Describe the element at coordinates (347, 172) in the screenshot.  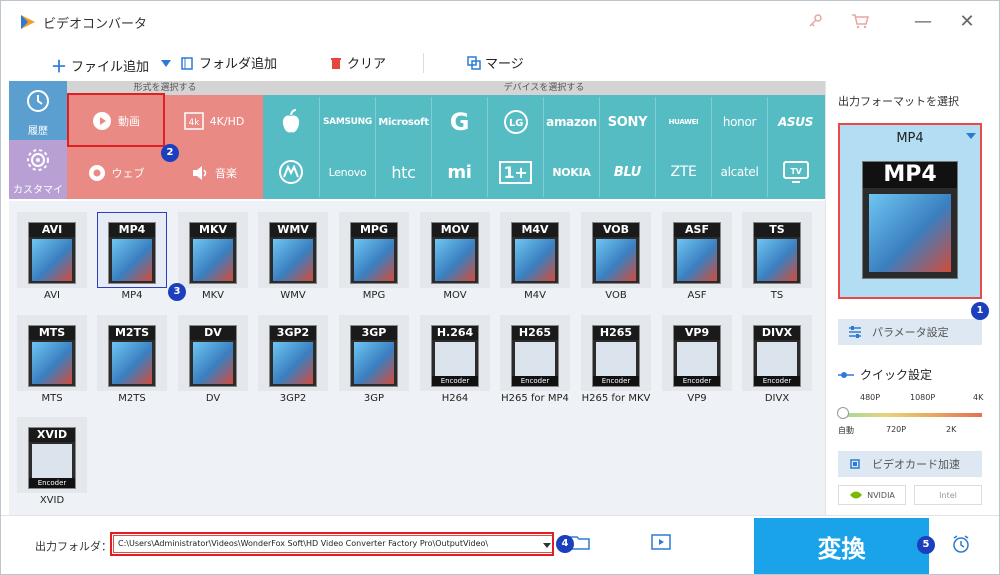
I see `brand-lenovo: Lenovo` at that location.